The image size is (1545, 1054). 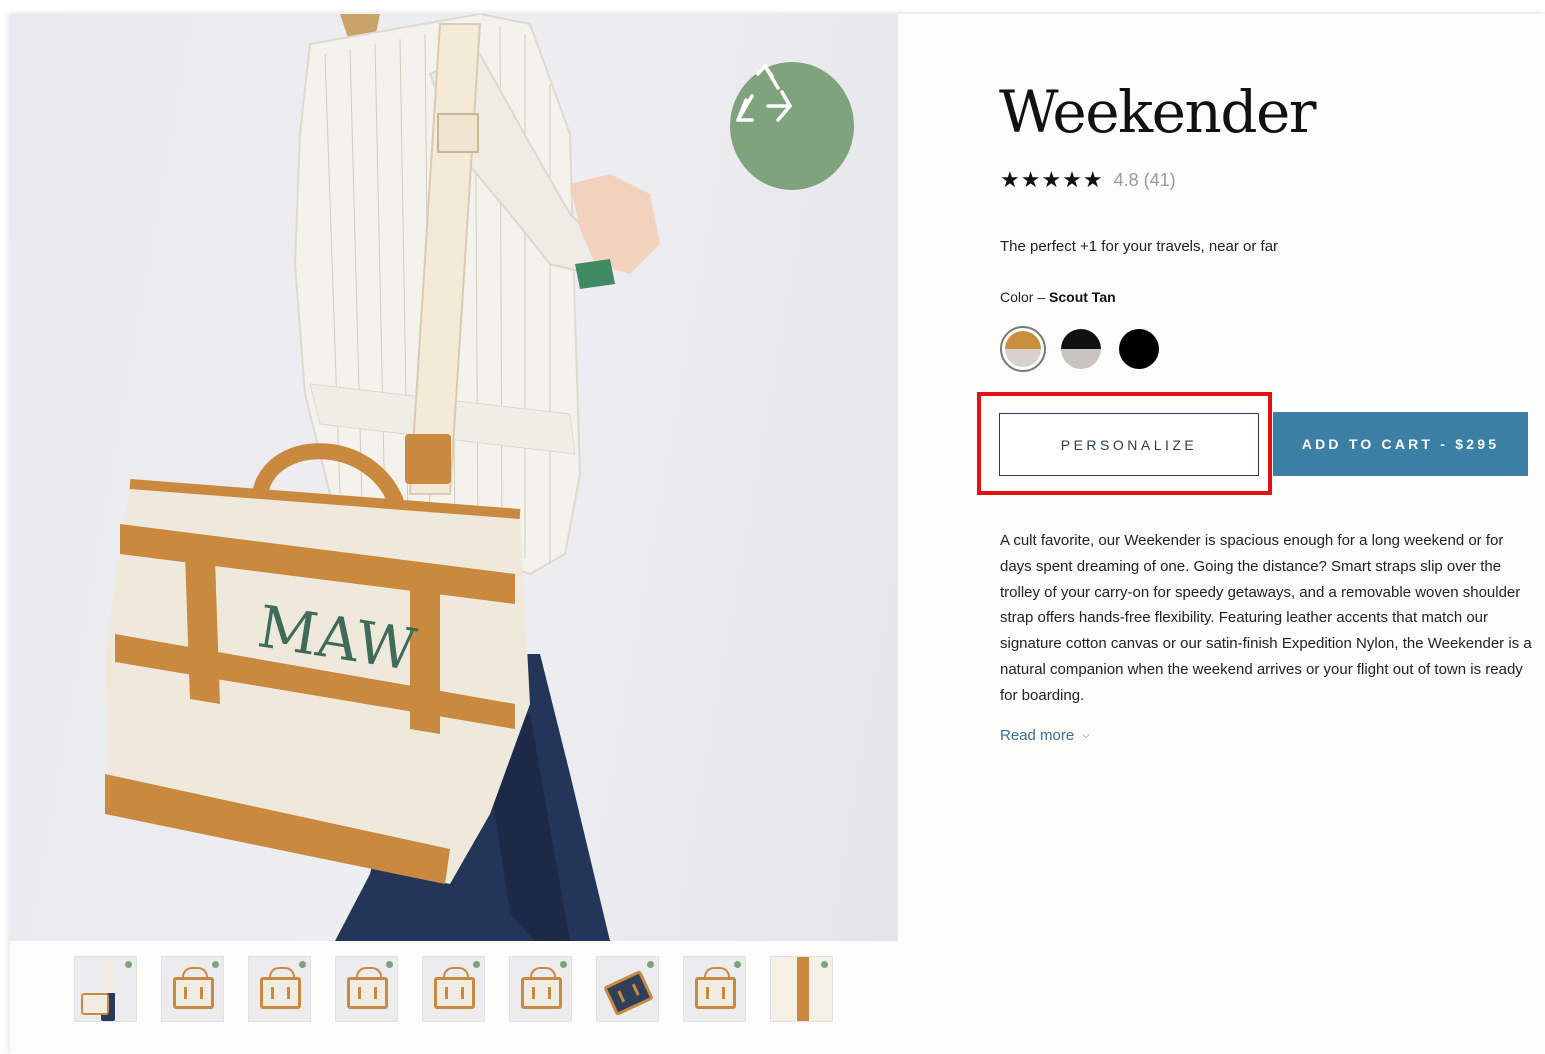 What do you see at coordinates (1037, 735) in the screenshot?
I see `read-more-label: Read more` at bounding box center [1037, 735].